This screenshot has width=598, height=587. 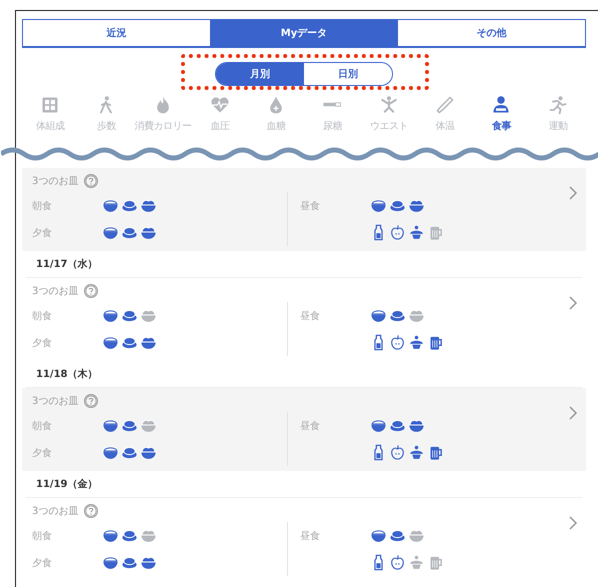 I want to click on category-tab: 血圧, so click(x=220, y=114).